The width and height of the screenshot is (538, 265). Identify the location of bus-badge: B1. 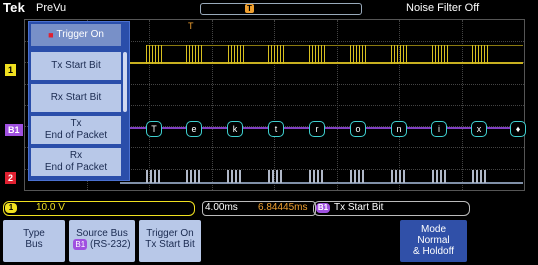
(80, 244).